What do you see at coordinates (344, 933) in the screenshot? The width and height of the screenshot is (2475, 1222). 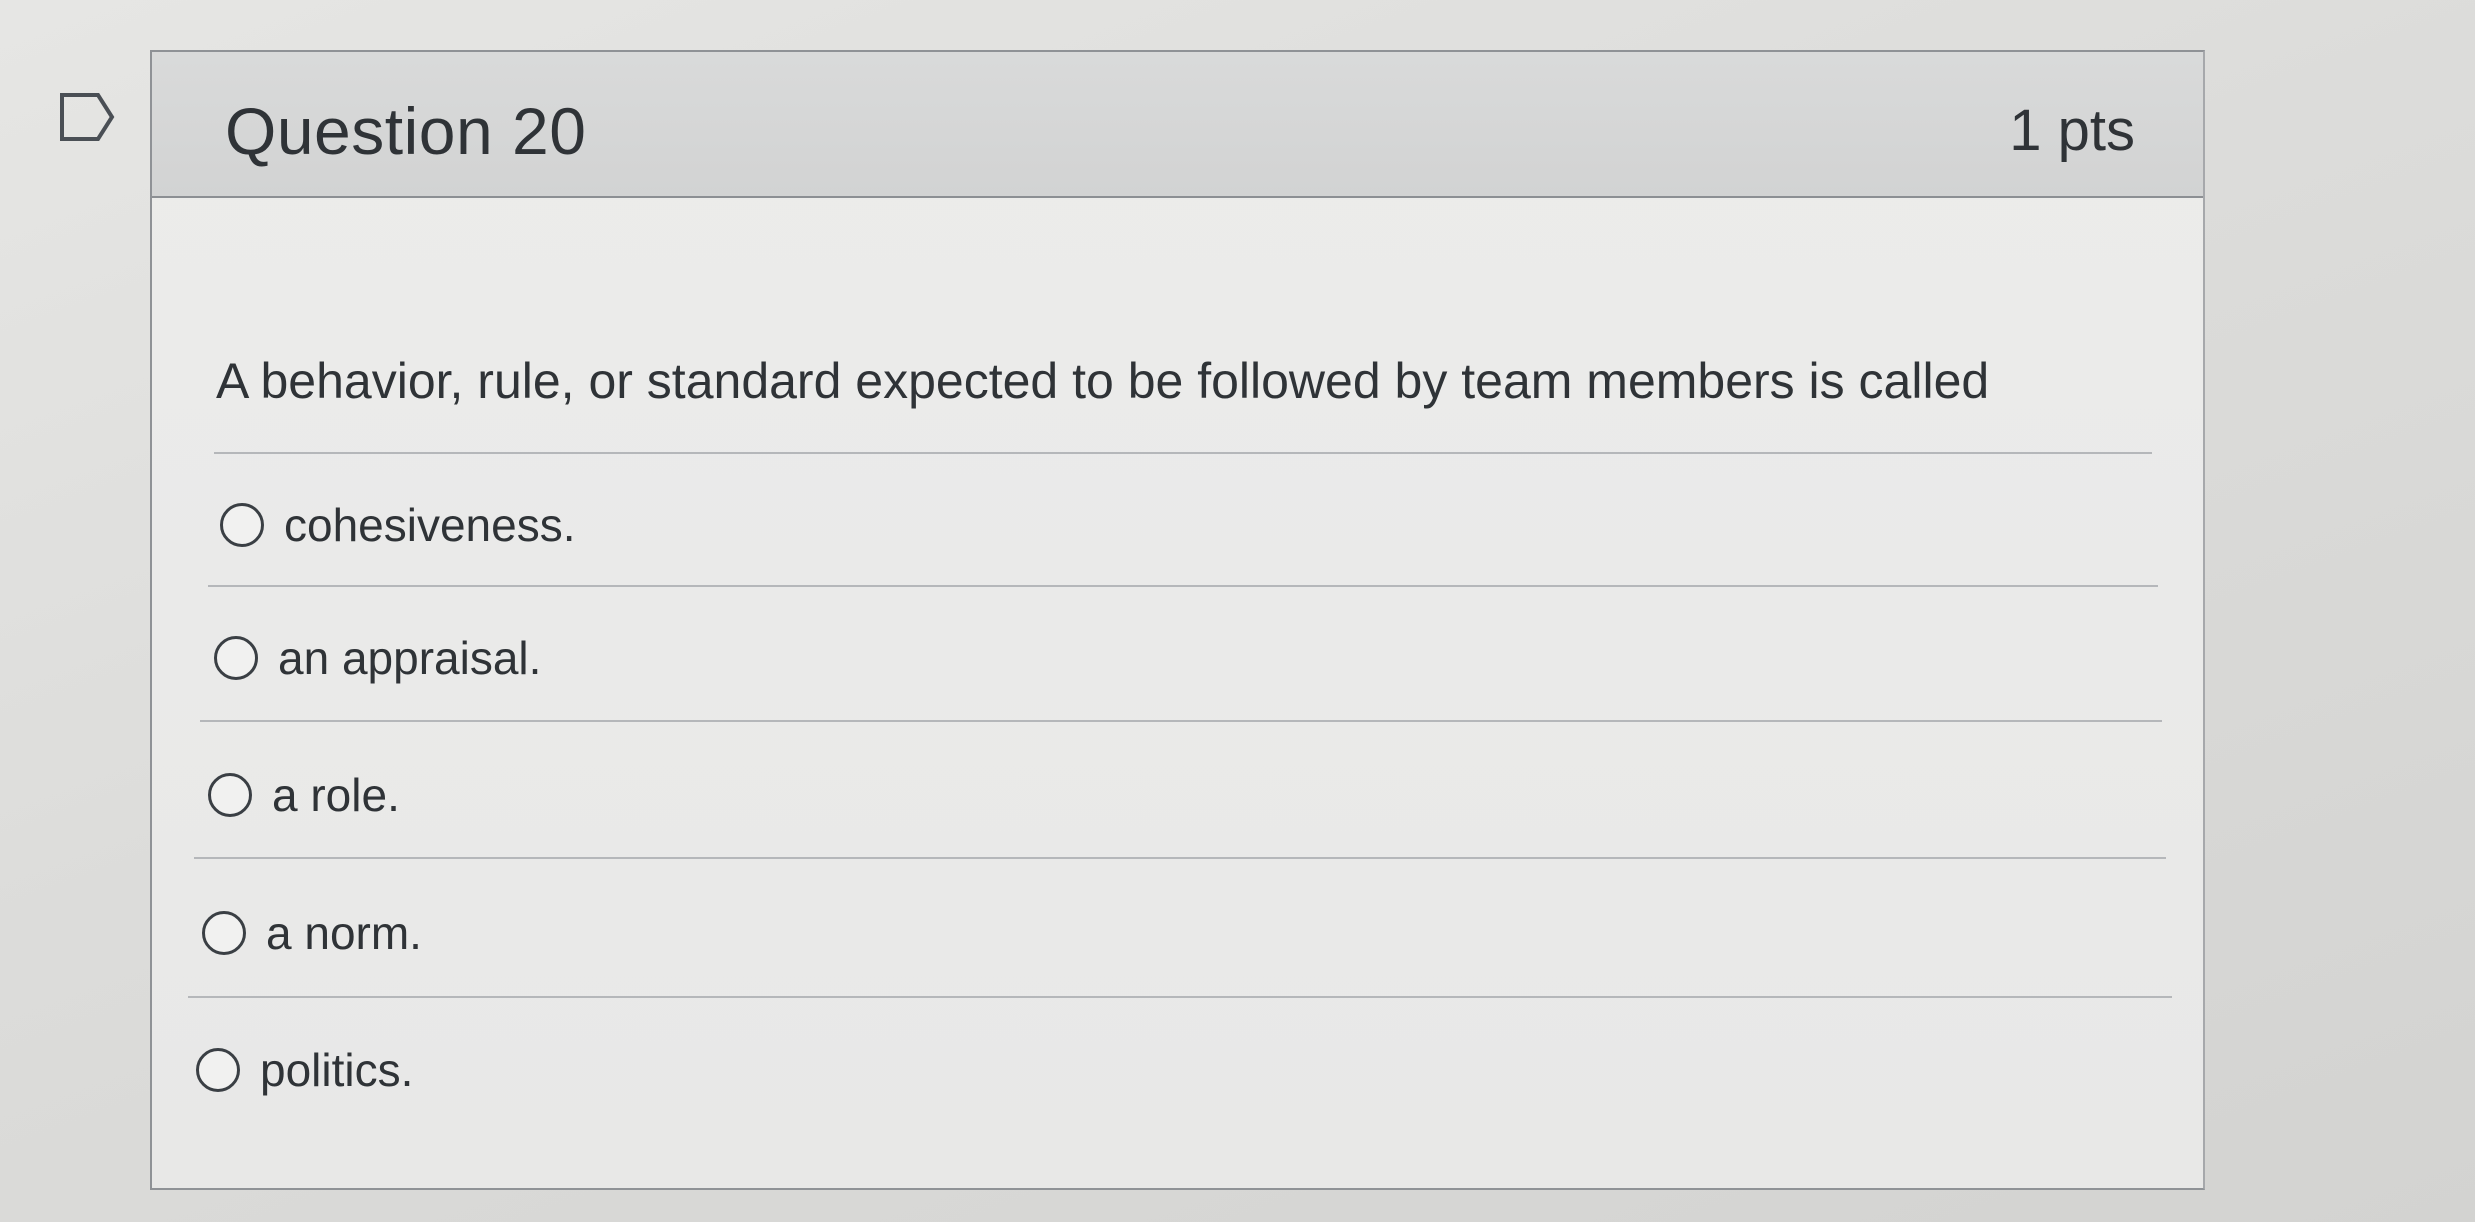 I see `answer-label: a norm.` at bounding box center [344, 933].